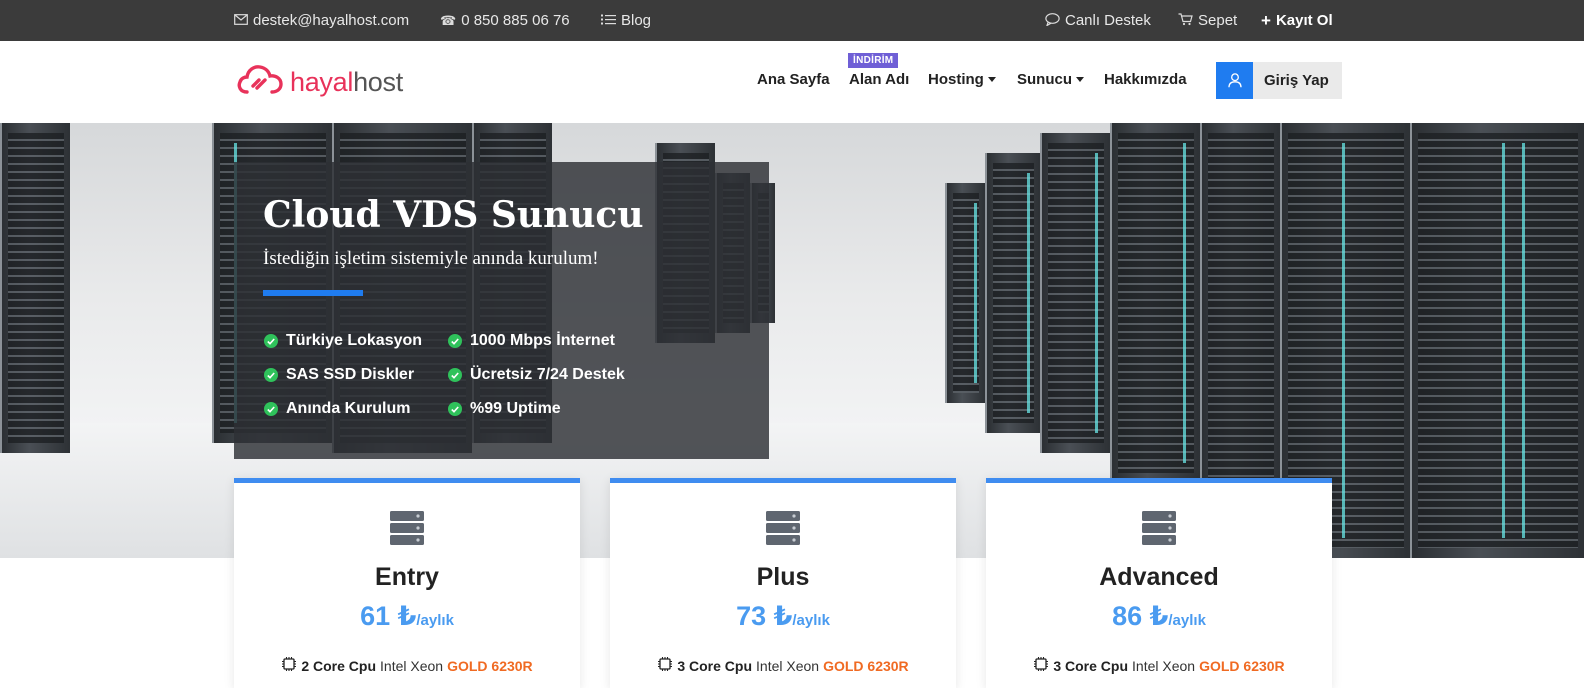 The image size is (1584, 688). I want to click on nav-hosting: Hosting, so click(962, 79).